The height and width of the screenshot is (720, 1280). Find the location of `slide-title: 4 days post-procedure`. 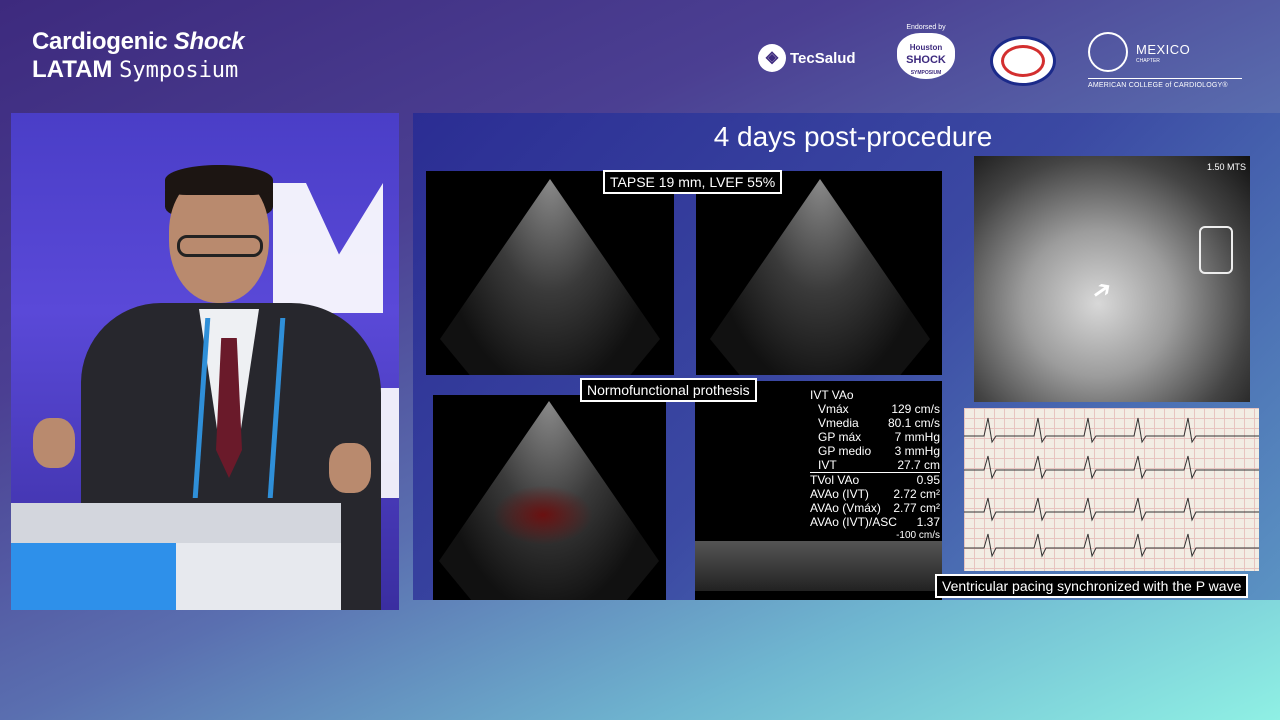

slide-title: 4 days post-procedure is located at coordinates (853, 136).